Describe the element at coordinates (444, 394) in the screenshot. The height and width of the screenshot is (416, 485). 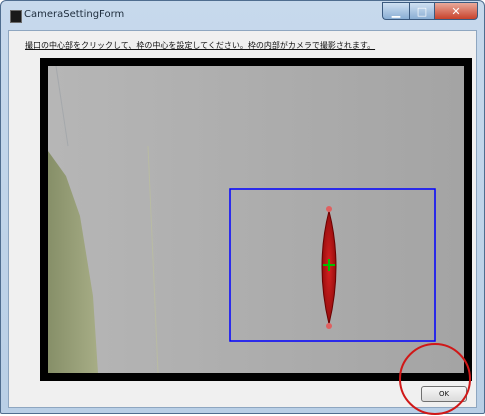
I see `ok-button: OK` at that location.